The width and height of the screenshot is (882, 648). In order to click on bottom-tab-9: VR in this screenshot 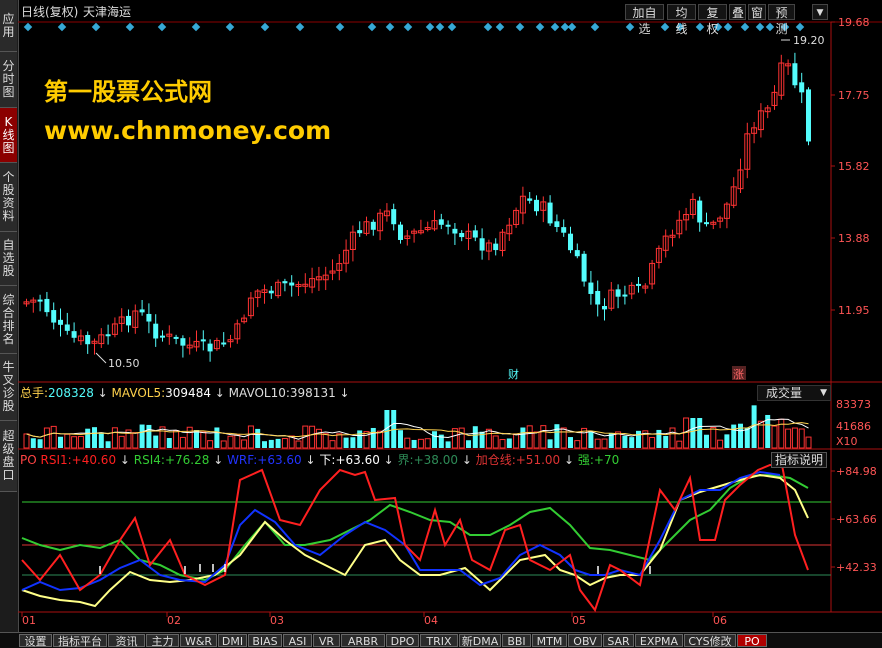, I will do `click(326, 641)`.